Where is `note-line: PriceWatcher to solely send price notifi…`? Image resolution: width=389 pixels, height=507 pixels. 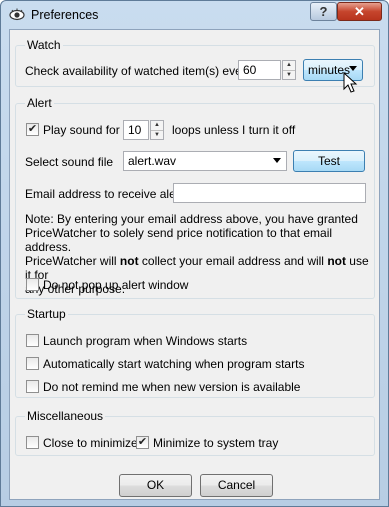
note-line: PriceWatcher to solely send price notifi… is located at coordinates (179, 240).